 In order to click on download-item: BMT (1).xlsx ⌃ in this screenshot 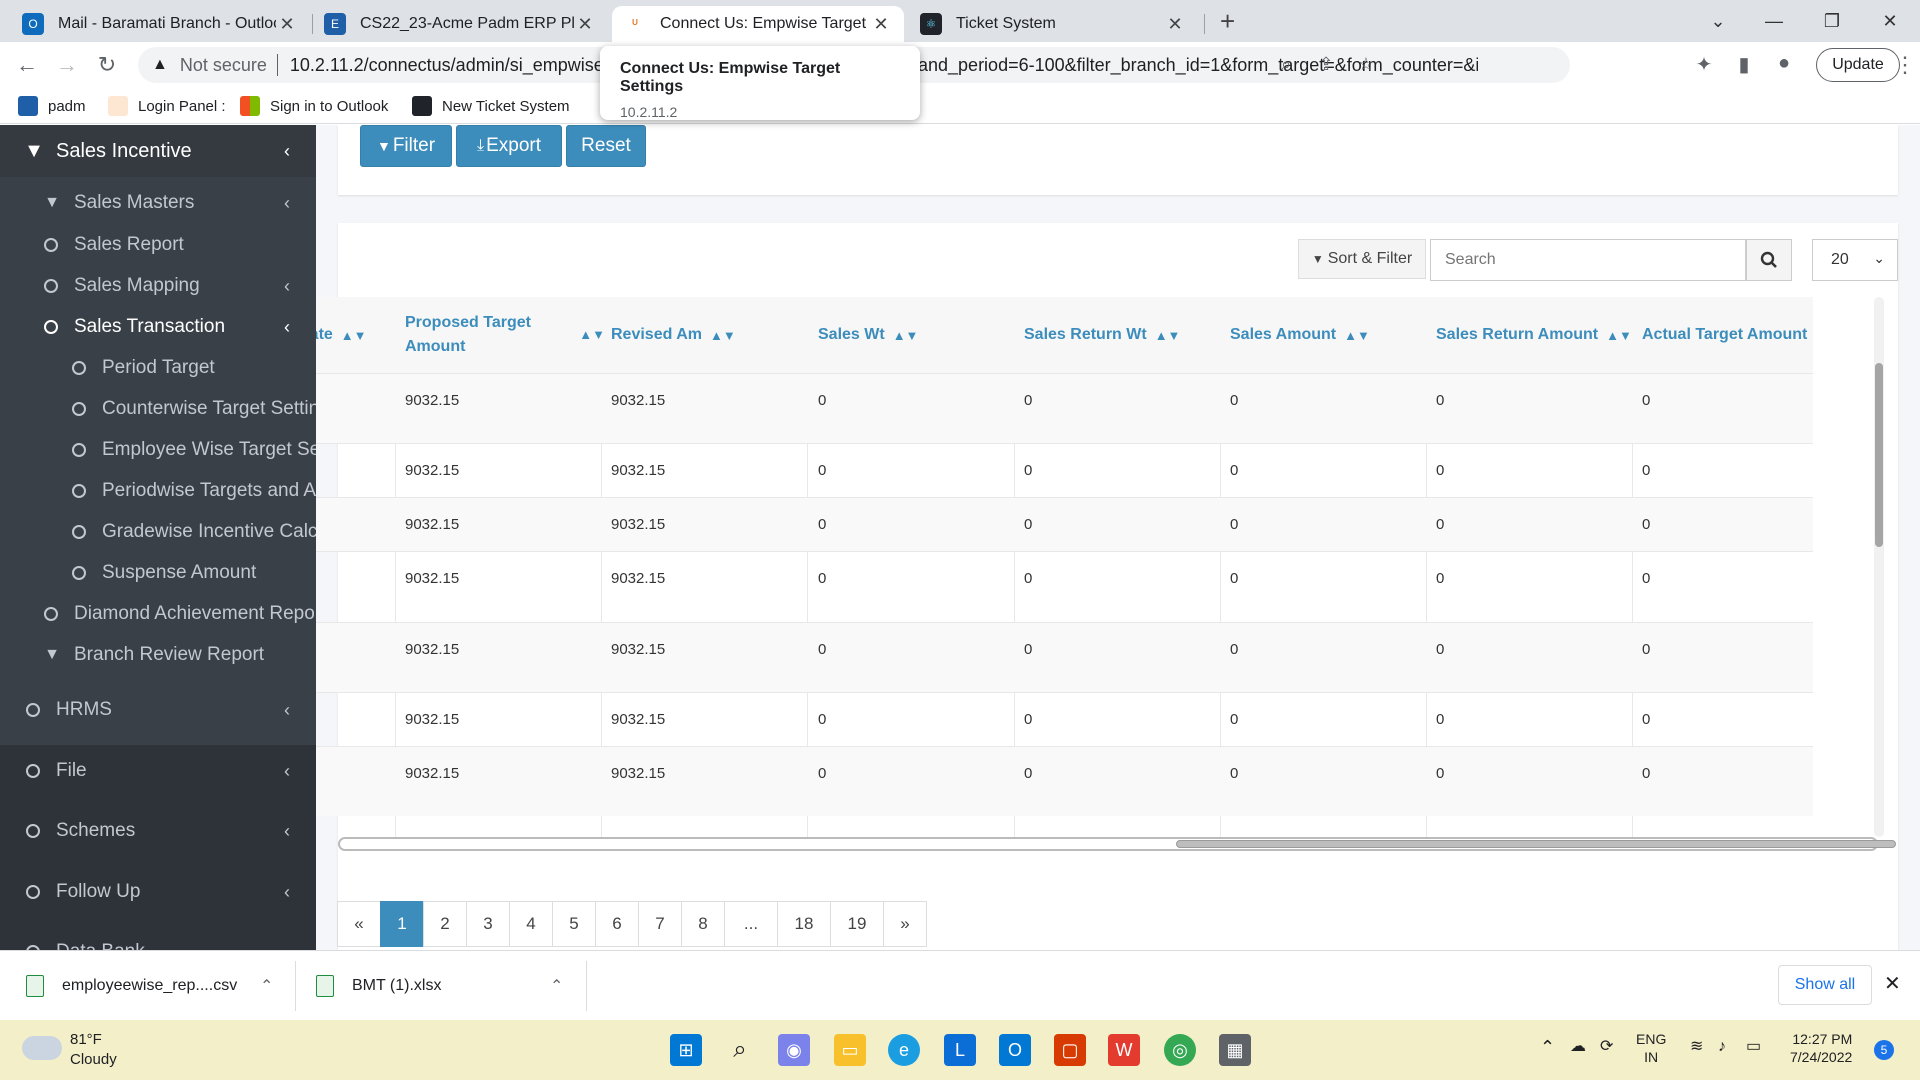, I will do `click(441, 986)`.